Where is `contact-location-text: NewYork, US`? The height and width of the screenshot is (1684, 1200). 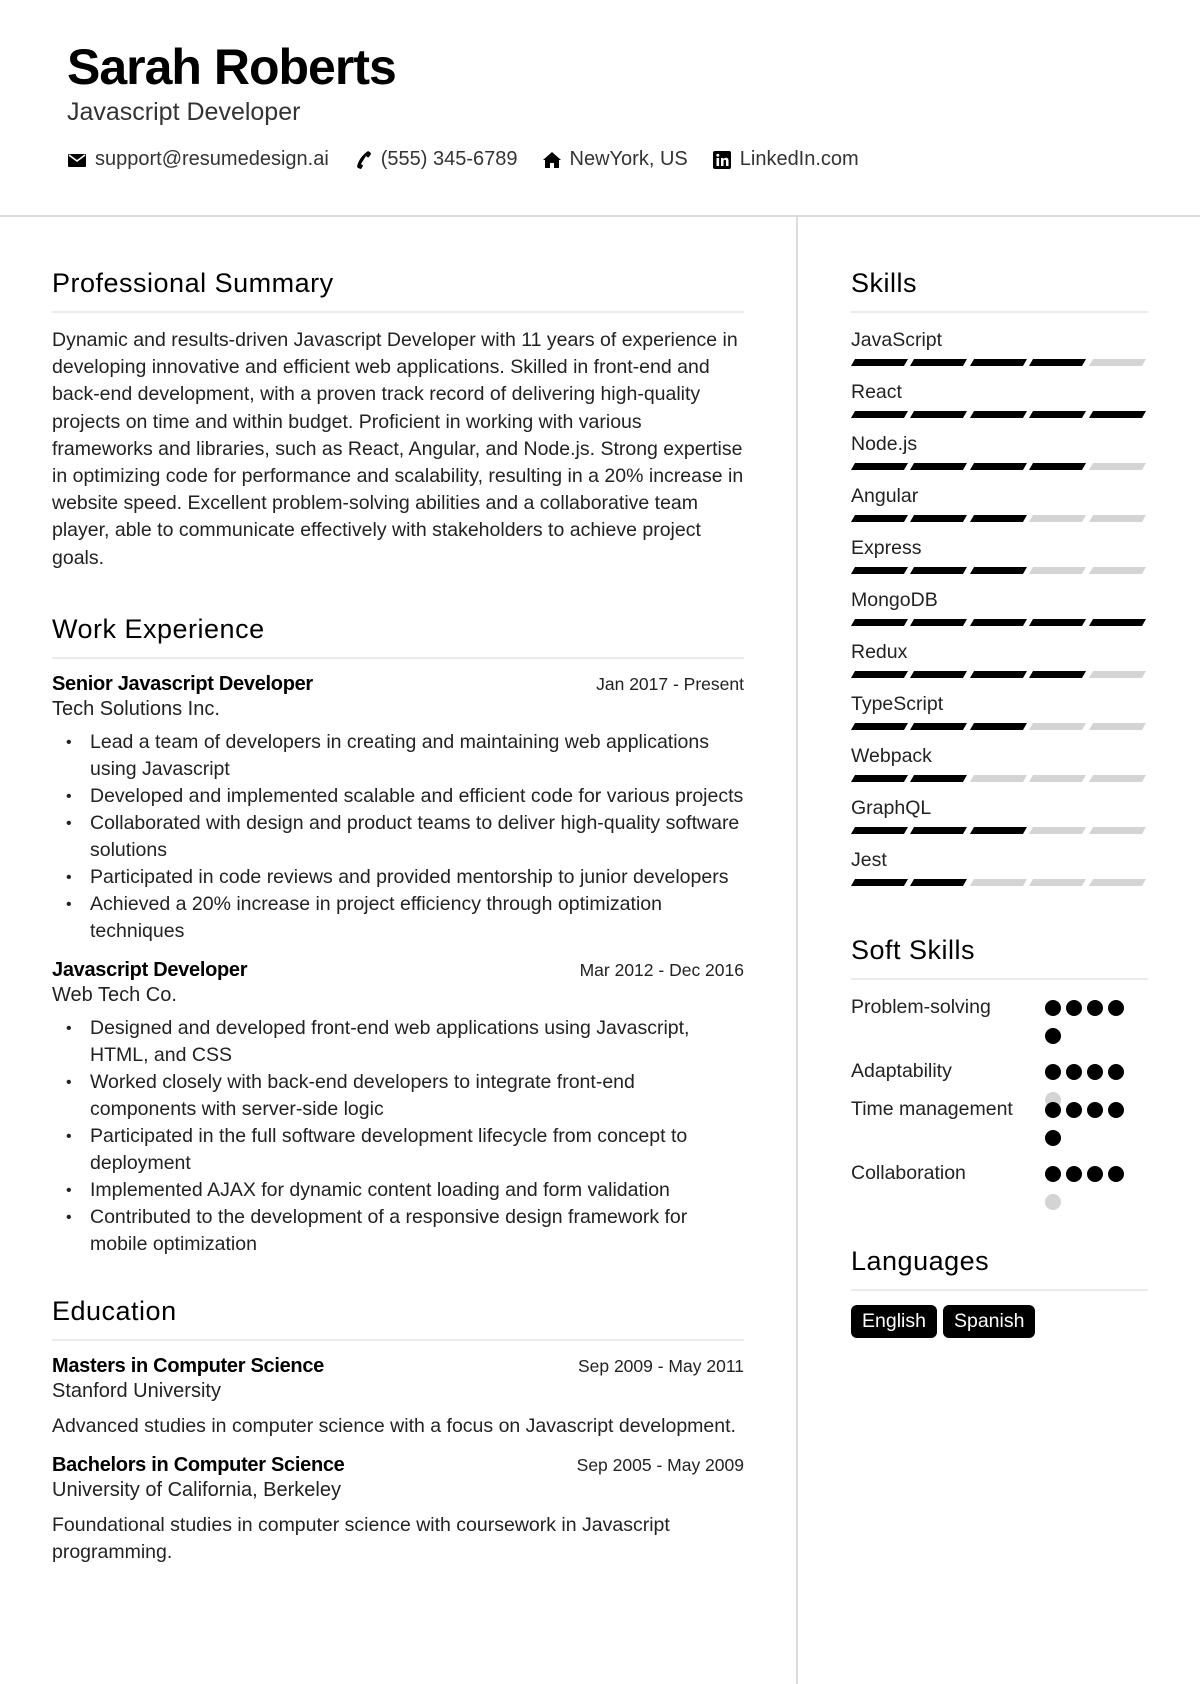
contact-location-text: NewYork, US is located at coordinates (628, 159).